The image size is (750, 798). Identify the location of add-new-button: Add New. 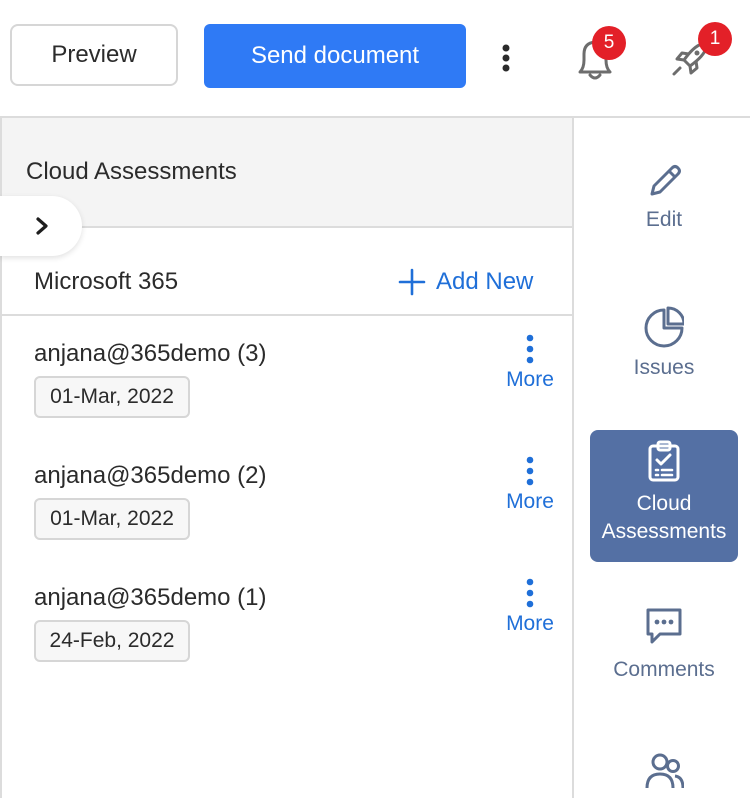
(465, 282).